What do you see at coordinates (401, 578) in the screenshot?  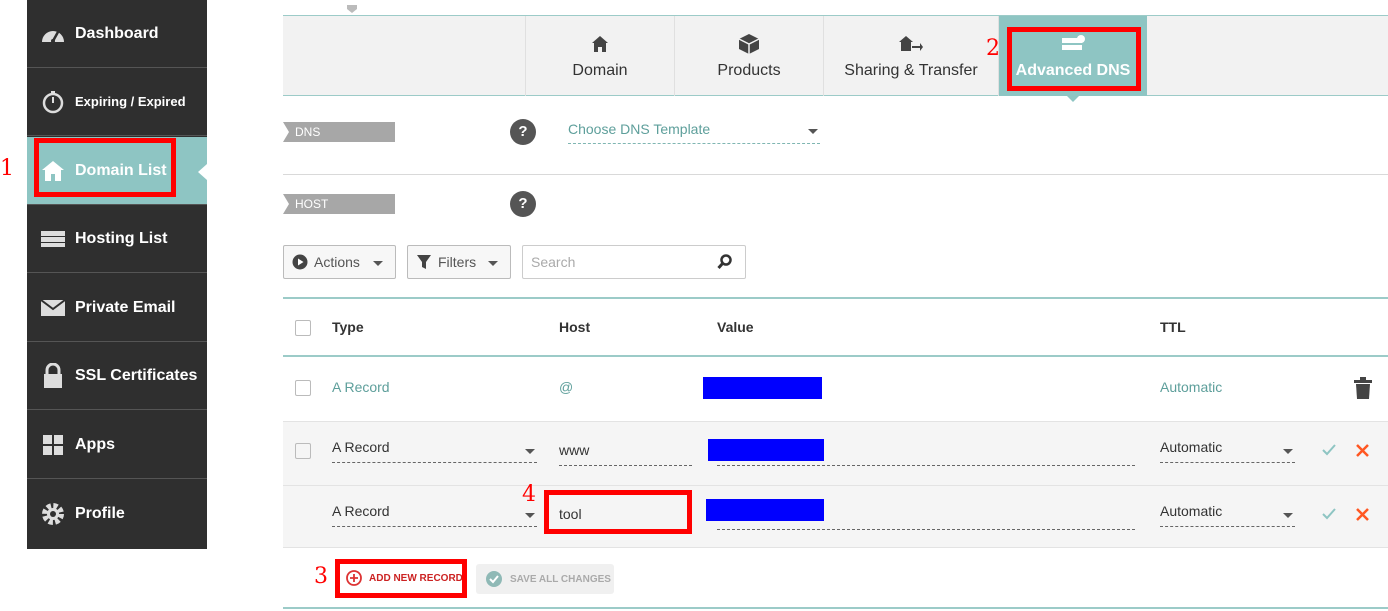 I see `annotation-box-add-new-record` at bounding box center [401, 578].